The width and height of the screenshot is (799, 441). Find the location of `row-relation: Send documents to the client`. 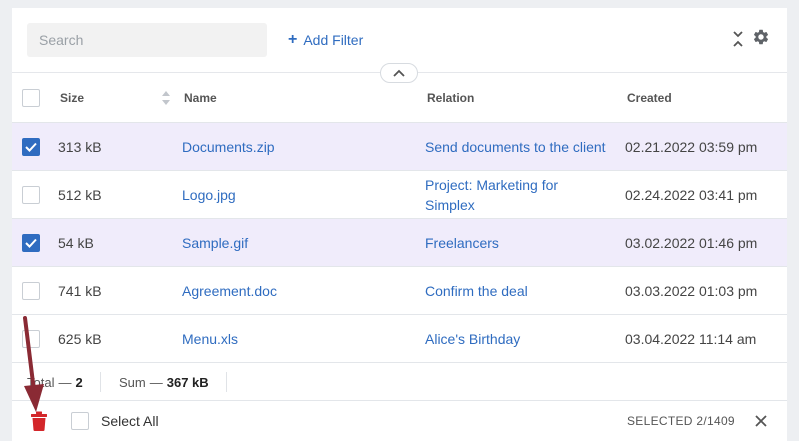

row-relation: Send documents to the client is located at coordinates (517, 147).